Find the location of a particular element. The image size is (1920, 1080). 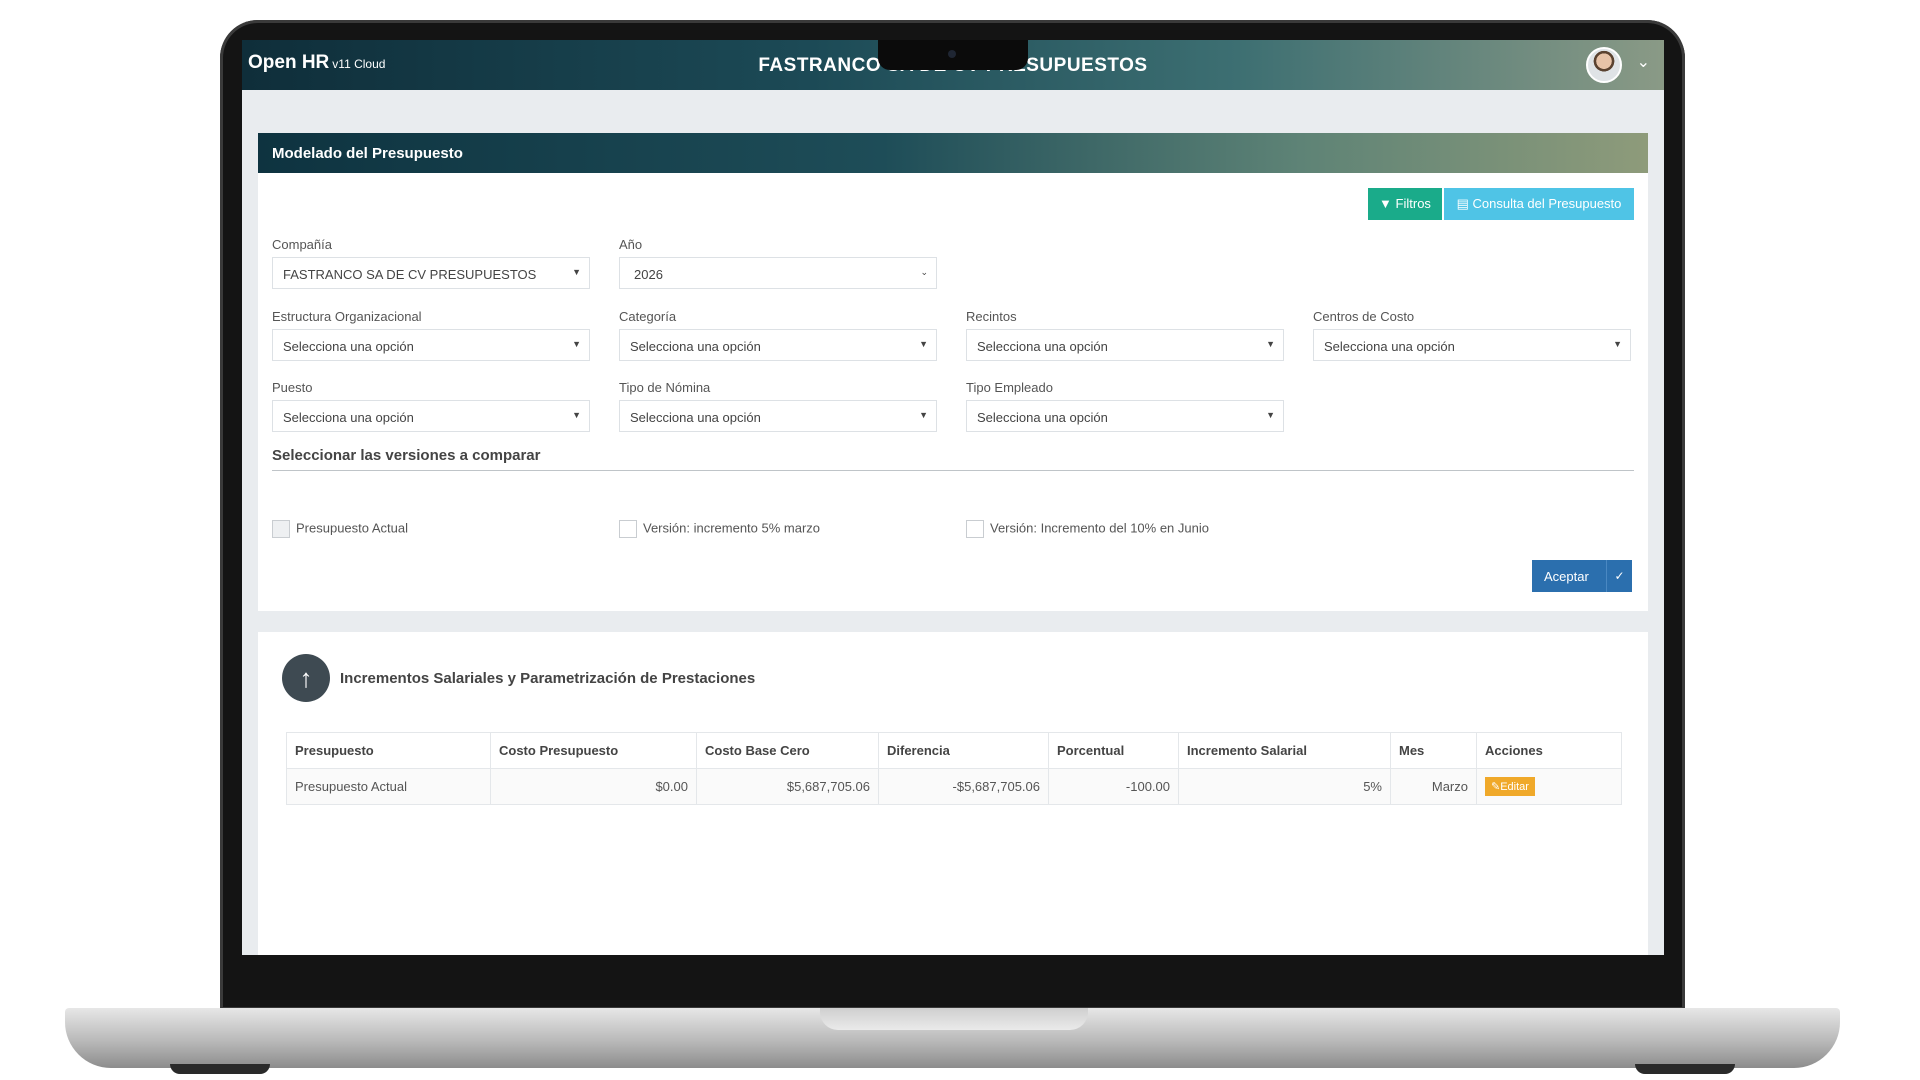

arrow-up-icon: ↑ is located at coordinates (306, 678).